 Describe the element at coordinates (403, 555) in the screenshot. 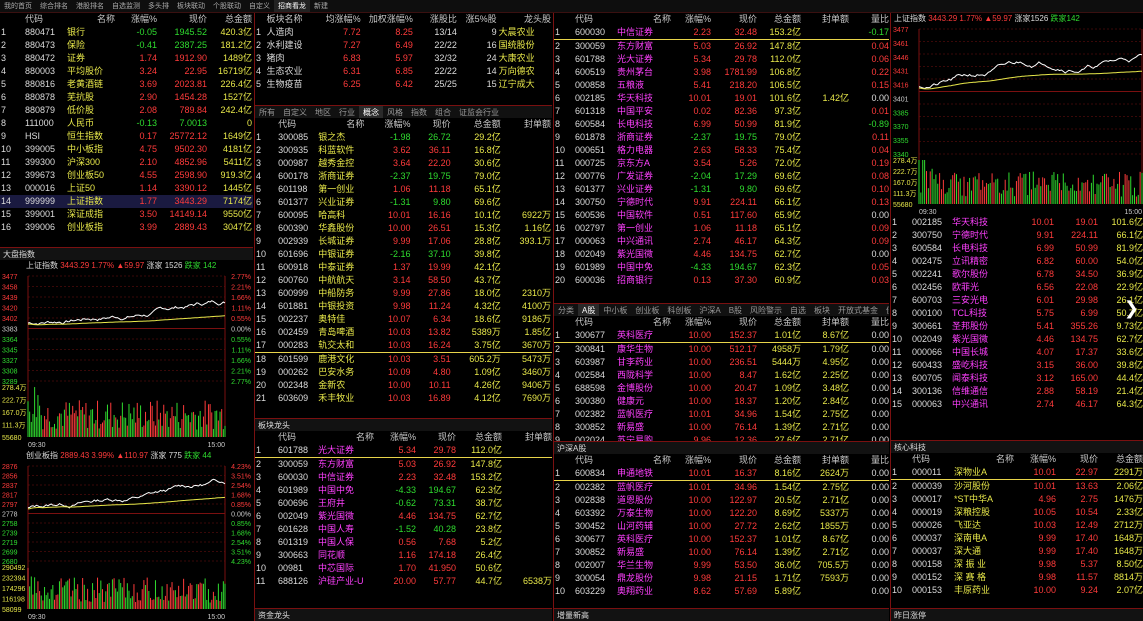

I see `table-row: 9 300663 同花顺 1.16 174.18 26.4亿` at that location.